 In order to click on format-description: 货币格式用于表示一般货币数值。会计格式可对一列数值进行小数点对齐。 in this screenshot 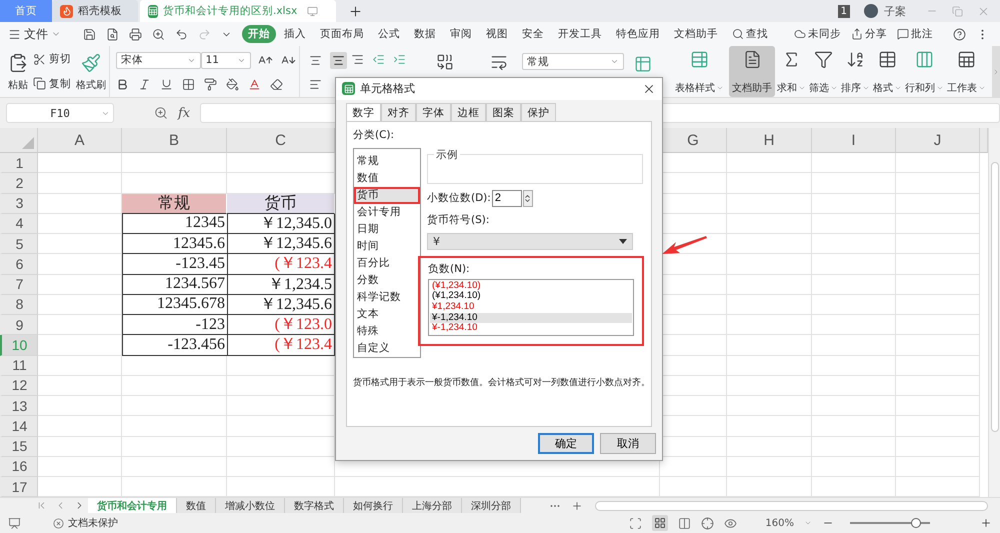, I will do `click(499, 382)`.